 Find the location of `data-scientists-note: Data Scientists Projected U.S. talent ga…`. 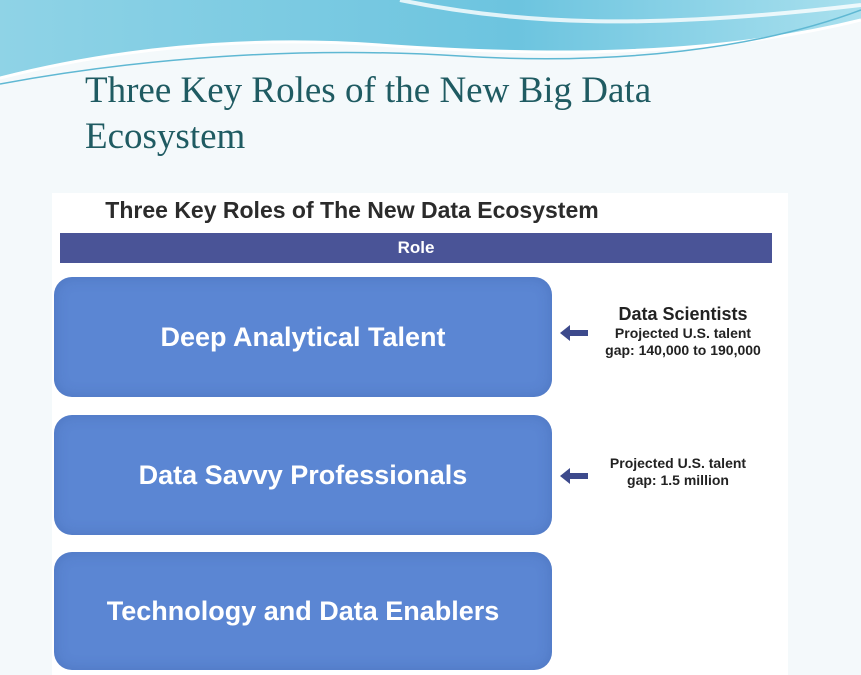

data-scientists-note: Data Scientists Projected U.S. talent ga… is located at coordinates (683, 331).